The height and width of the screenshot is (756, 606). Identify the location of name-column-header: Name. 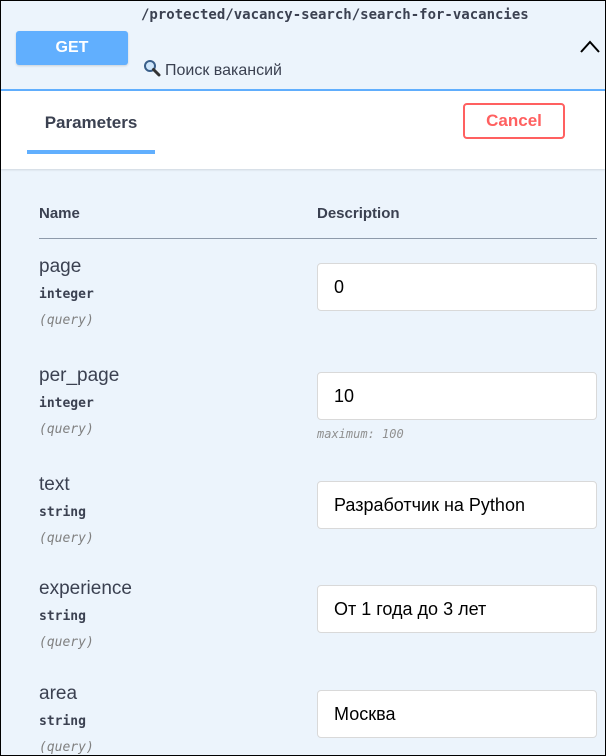
(59, 213).